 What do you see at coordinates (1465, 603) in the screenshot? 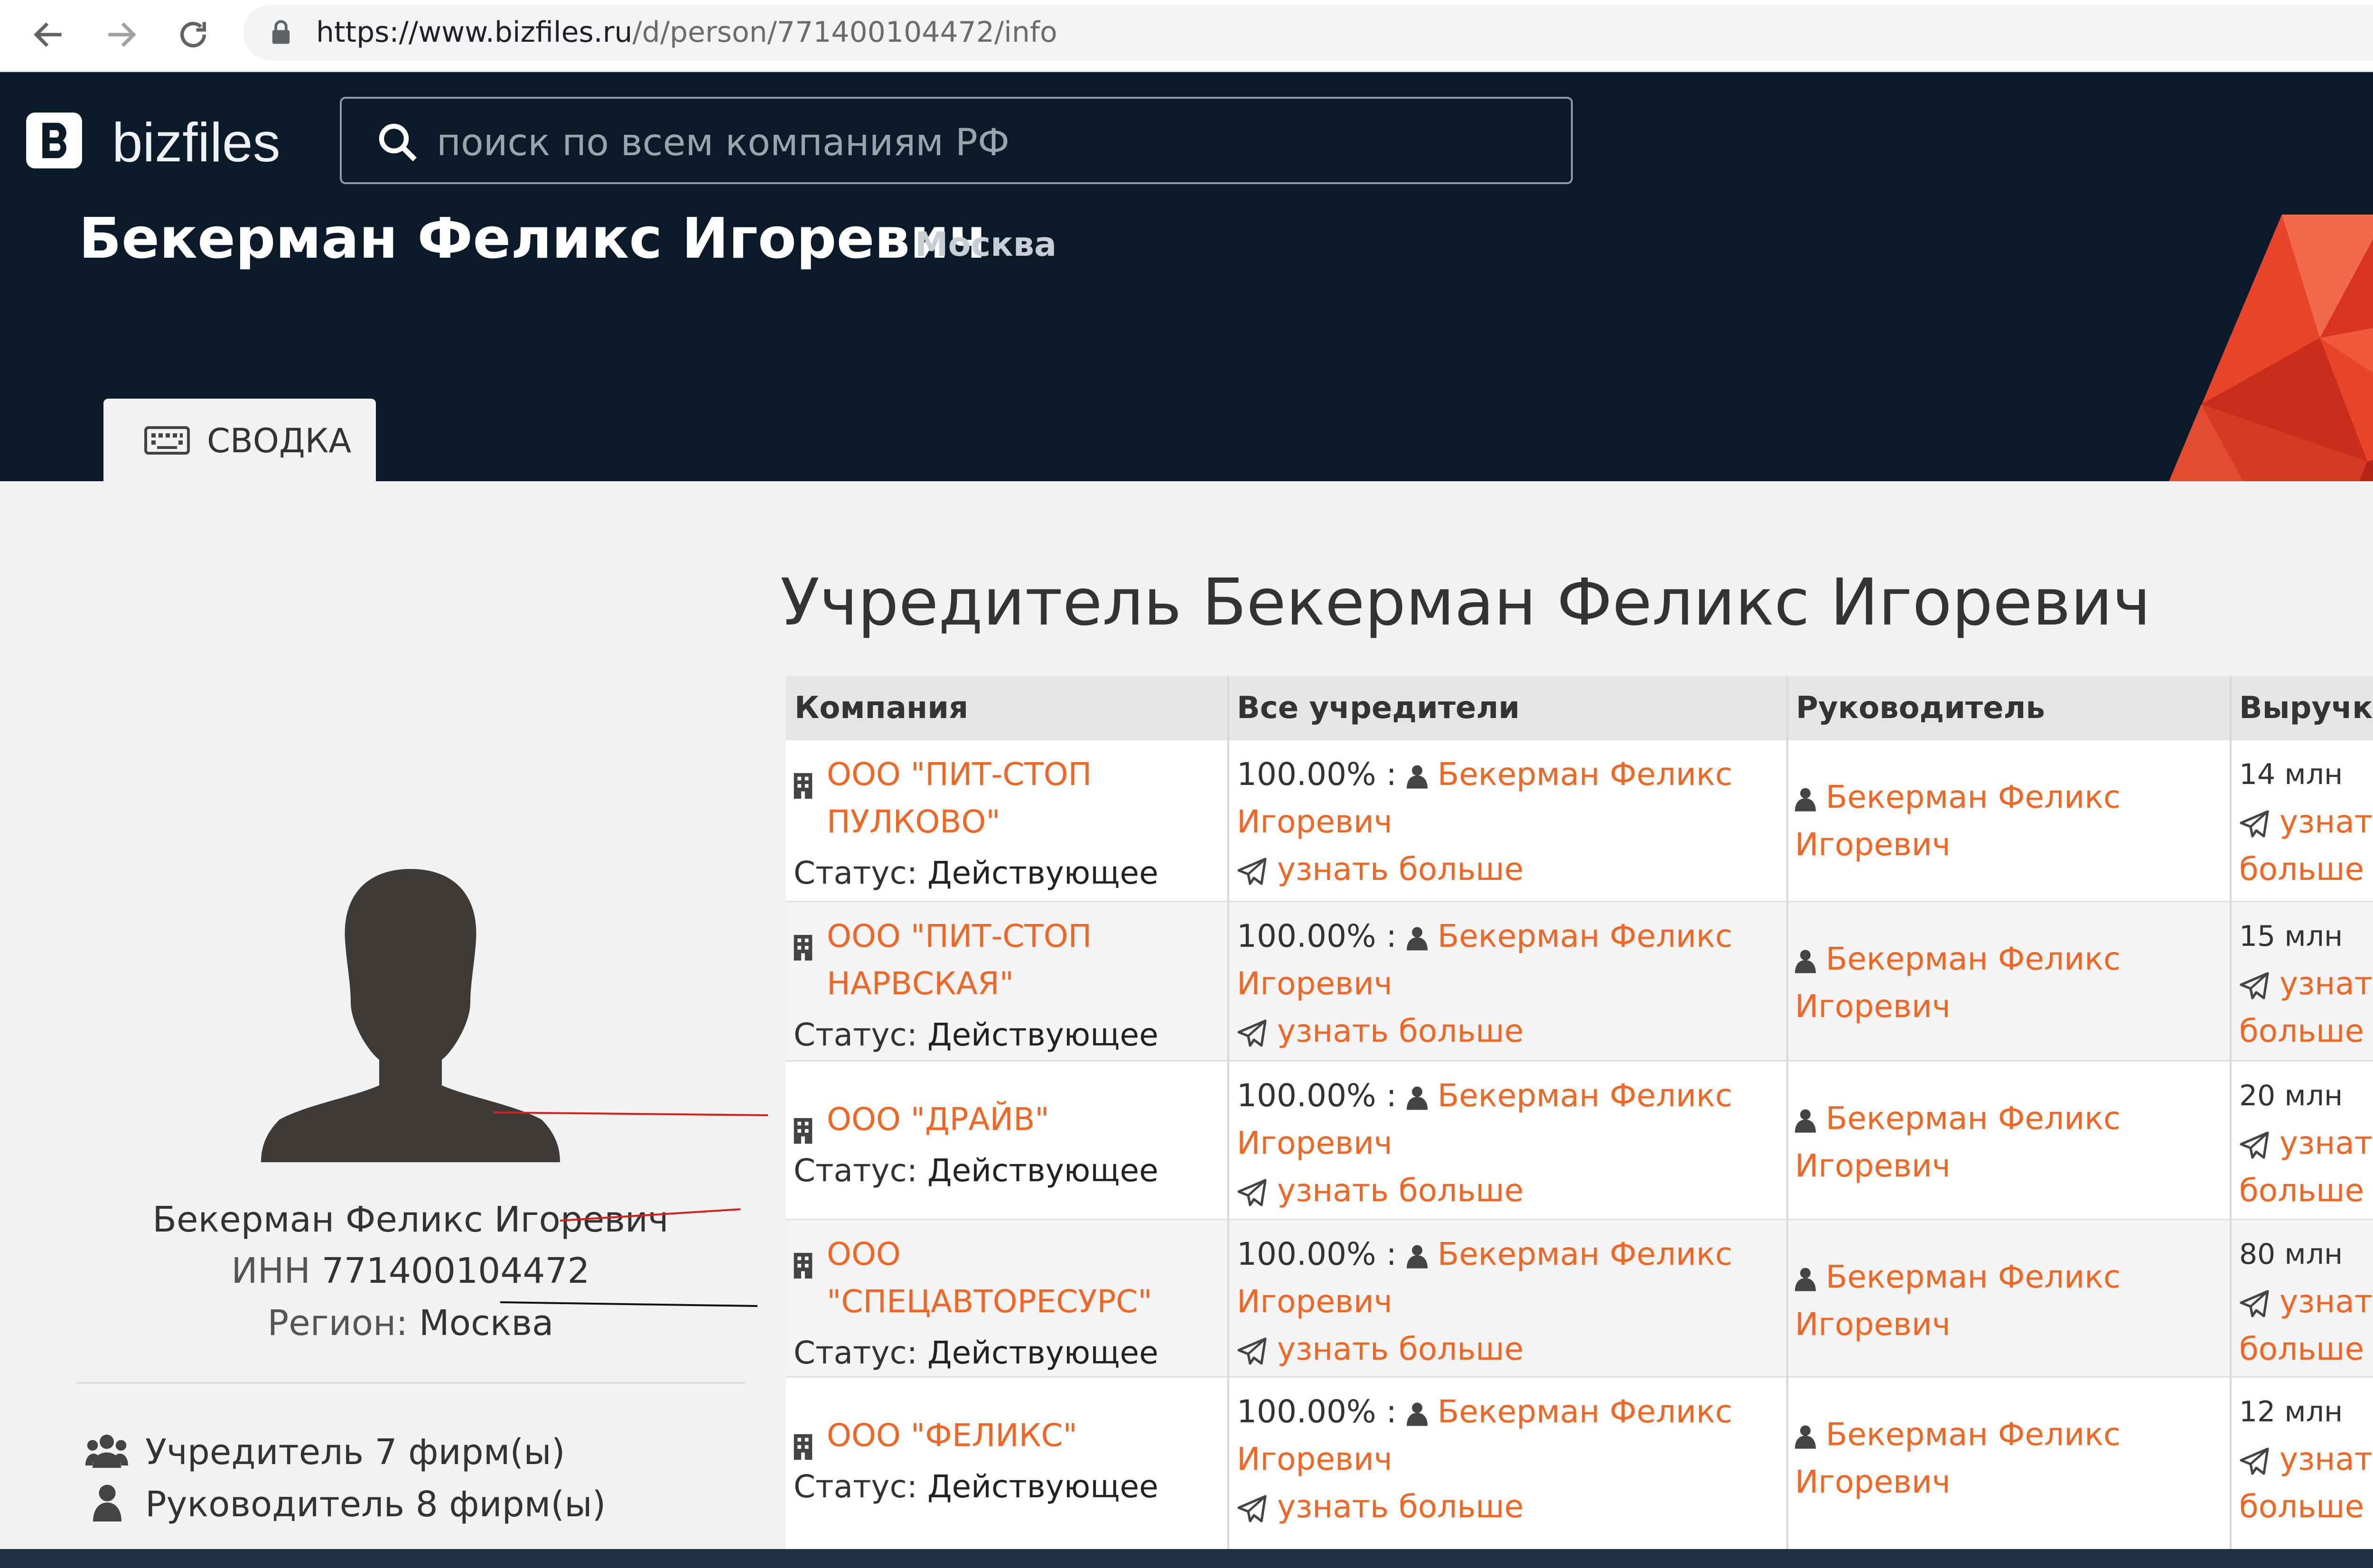
I see `section-title: Учредитель Бекерман Феликс Игоревич` at bounding box center [1465, 603].